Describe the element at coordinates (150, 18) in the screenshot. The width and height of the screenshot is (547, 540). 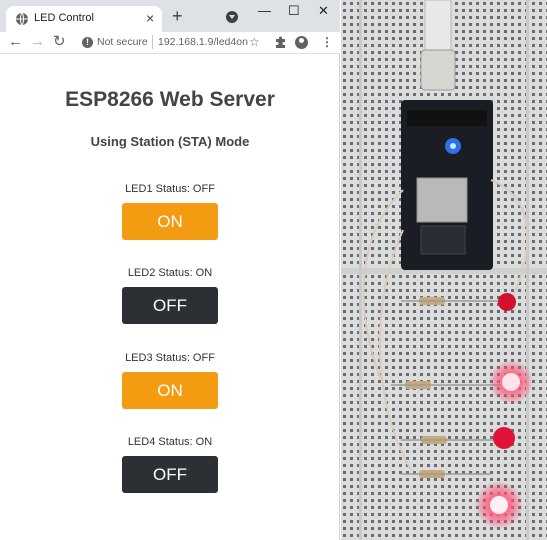
I see `tab-close-icon: ×` at that location.